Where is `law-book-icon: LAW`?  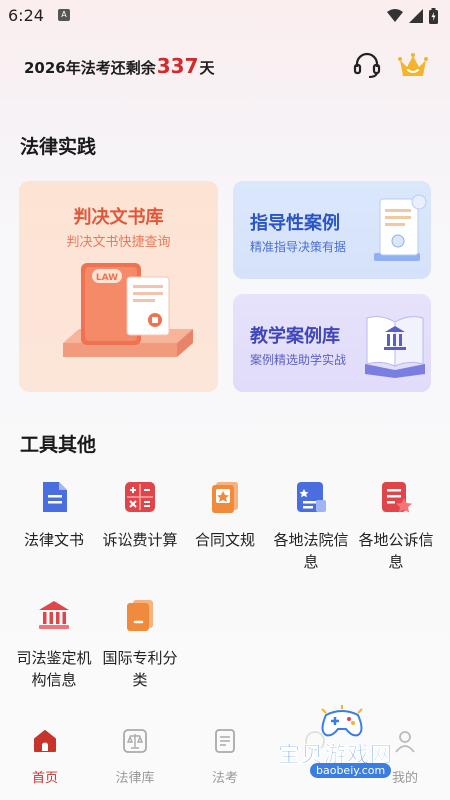 law-book-icon: LAW is located at coordinates (128, 310).